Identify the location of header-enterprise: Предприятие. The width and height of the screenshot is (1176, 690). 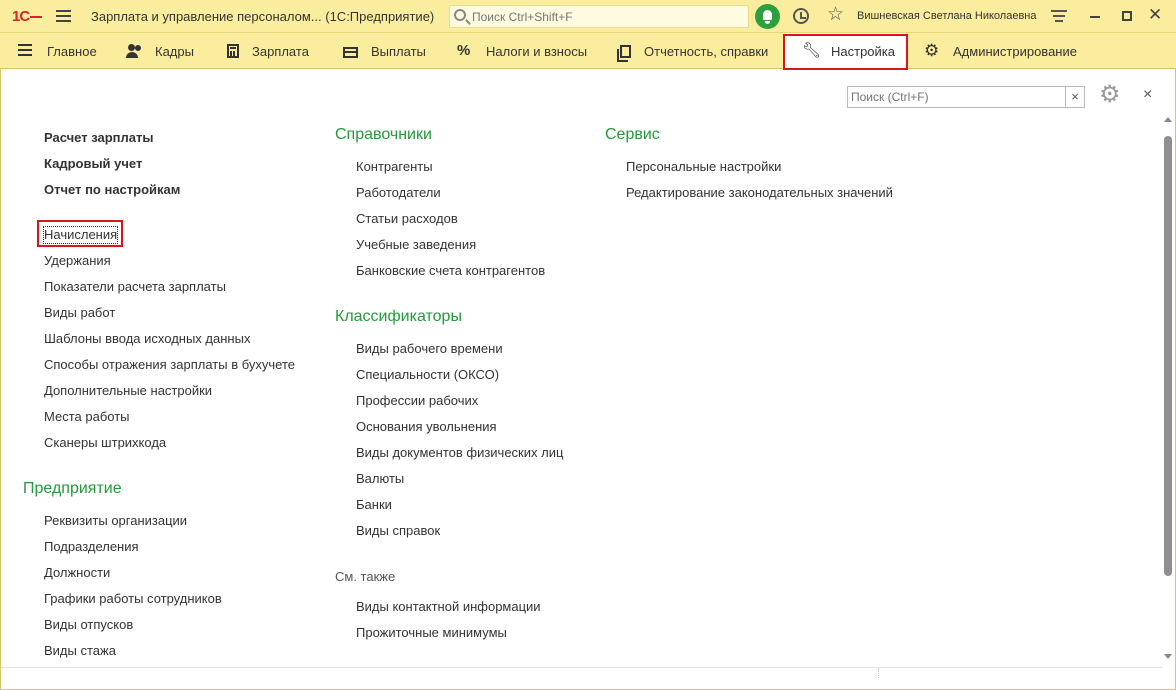
(72, 488).